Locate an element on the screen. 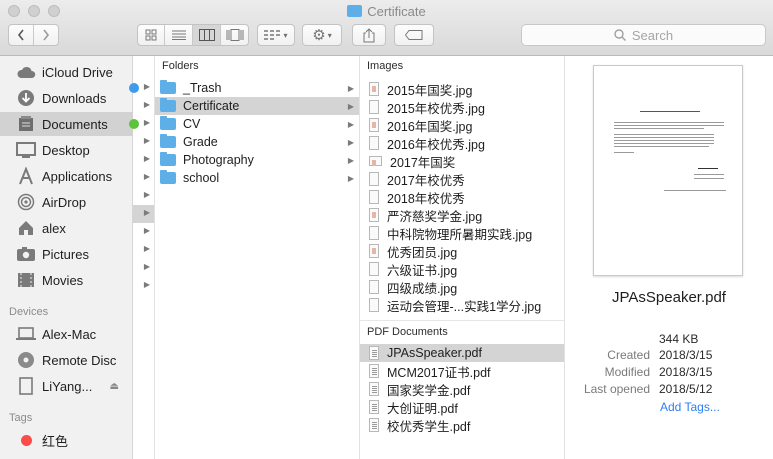 This screenshot has height=459, width=773. search-field: Search is located at coordinates (643, 35).